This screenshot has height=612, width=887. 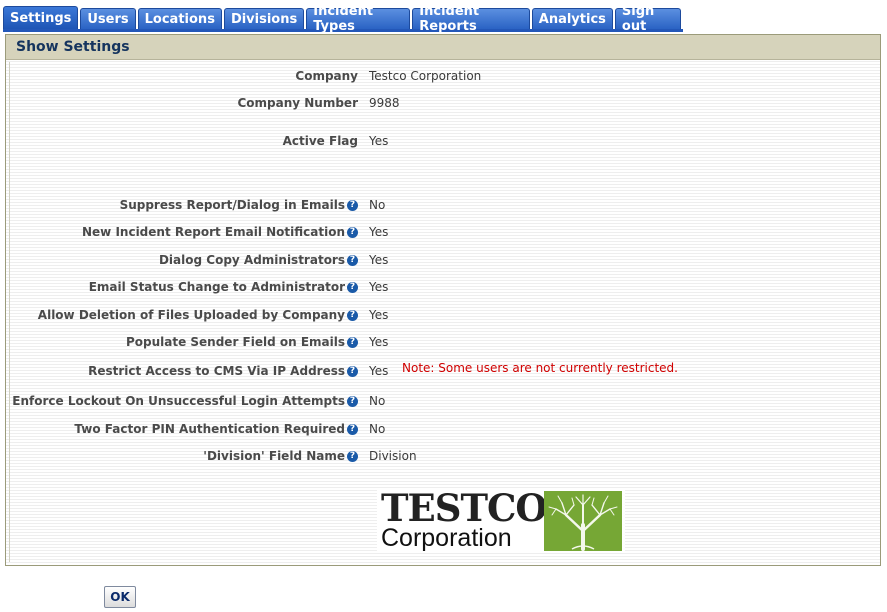 What do you see at coordinates (444, 206) in the screenshot?
I see `setting-row-suppress-report: Suppress Report/Dialog in Emails? No` at bounding box center [444, 206].